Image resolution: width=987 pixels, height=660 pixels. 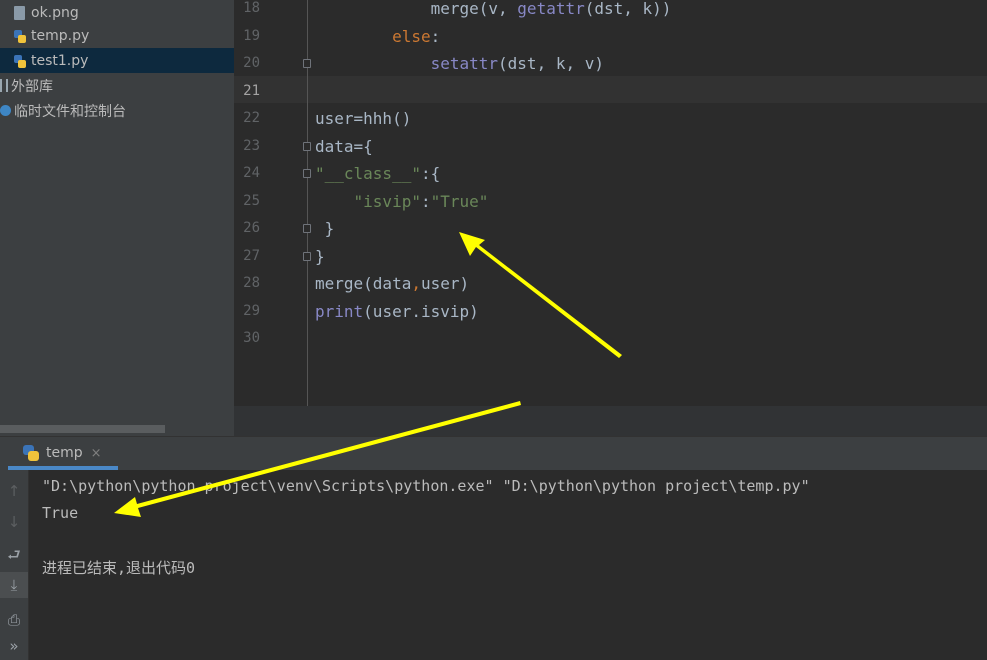 What do you see at coordinates (14, 522) in the screenshot?
I see `down-icon: ↓` at bounding box center [14, 522].